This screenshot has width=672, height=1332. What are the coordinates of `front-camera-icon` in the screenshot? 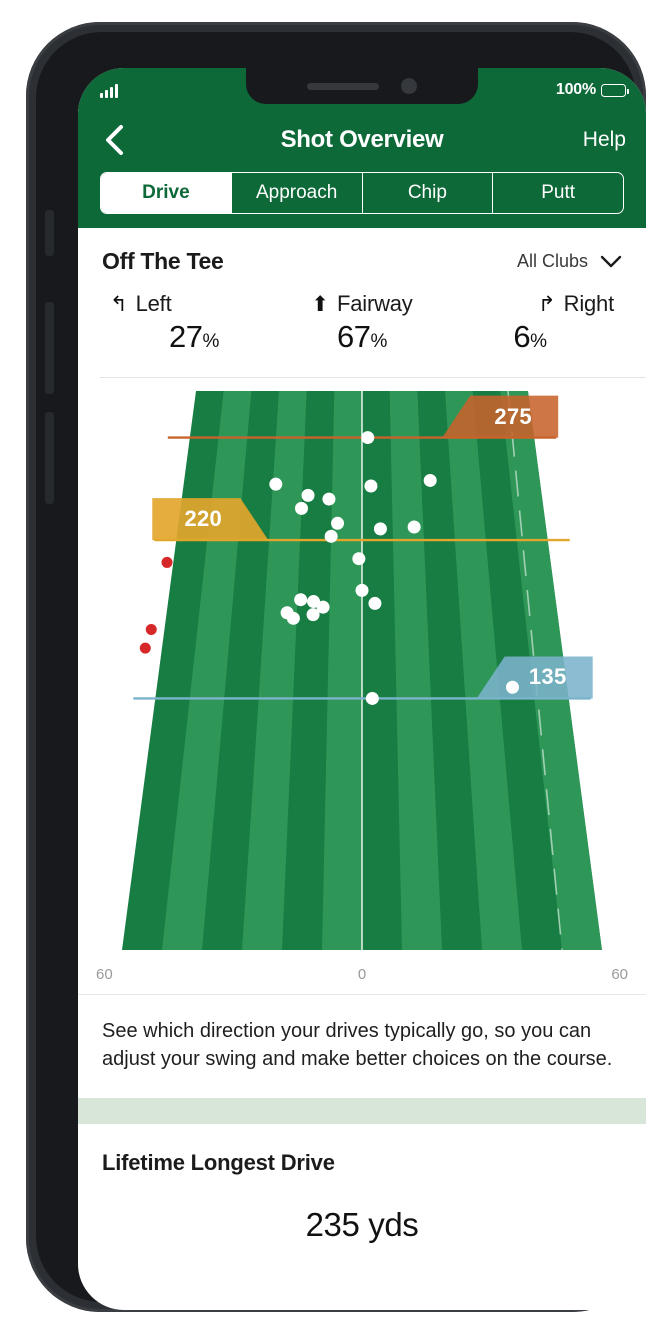 It's located at (409, 86).